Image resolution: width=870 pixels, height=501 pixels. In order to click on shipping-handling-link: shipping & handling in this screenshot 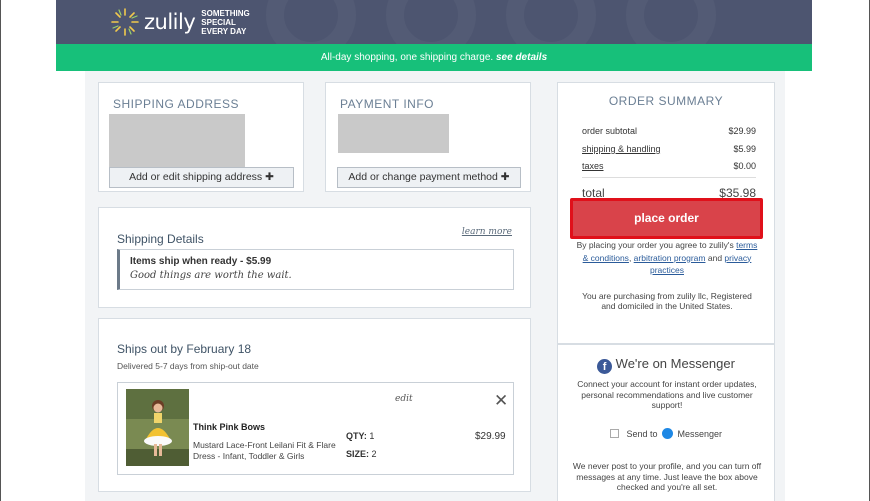, I will do `click(621, 149)`.